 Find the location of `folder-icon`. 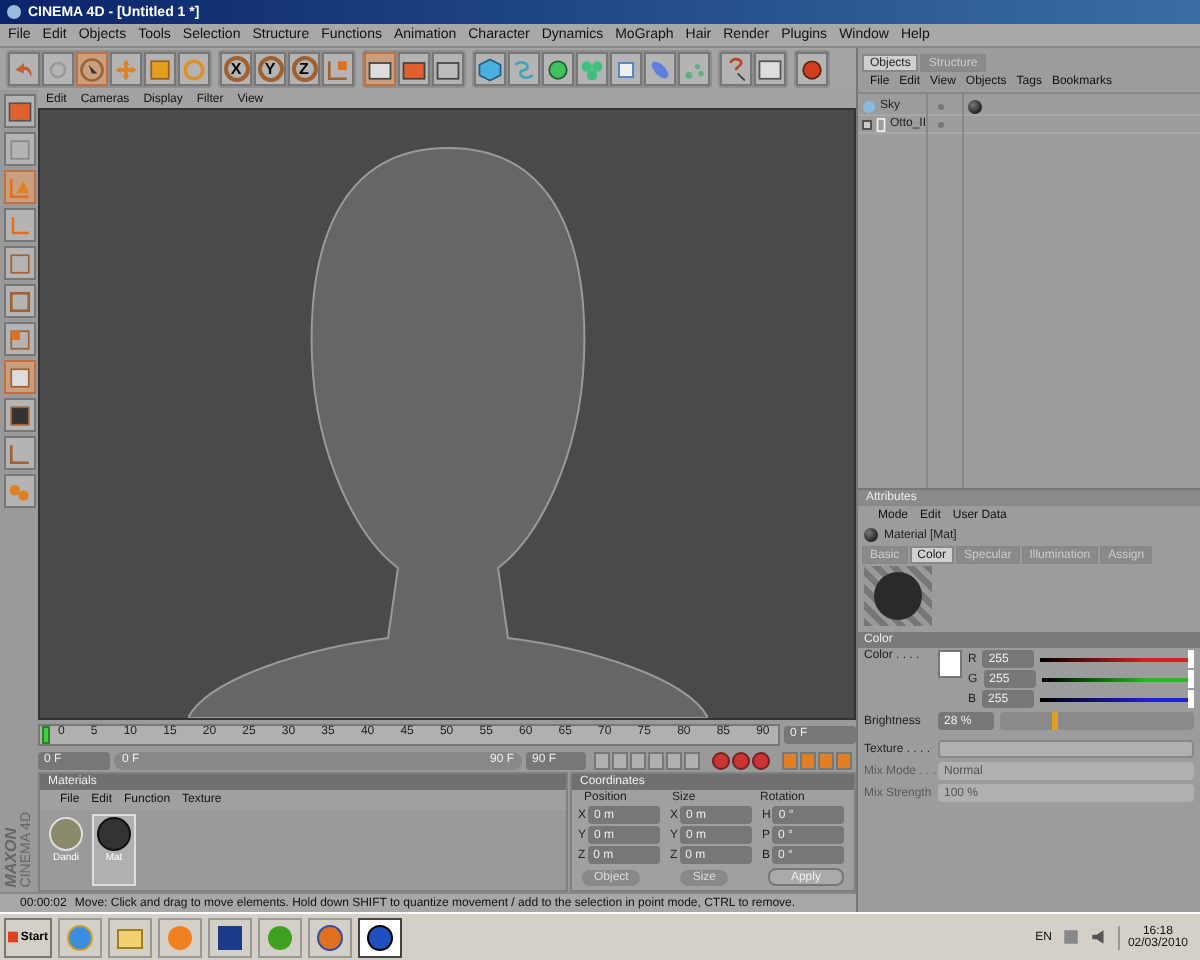

folder-icon is located at coordinates (130, 937).